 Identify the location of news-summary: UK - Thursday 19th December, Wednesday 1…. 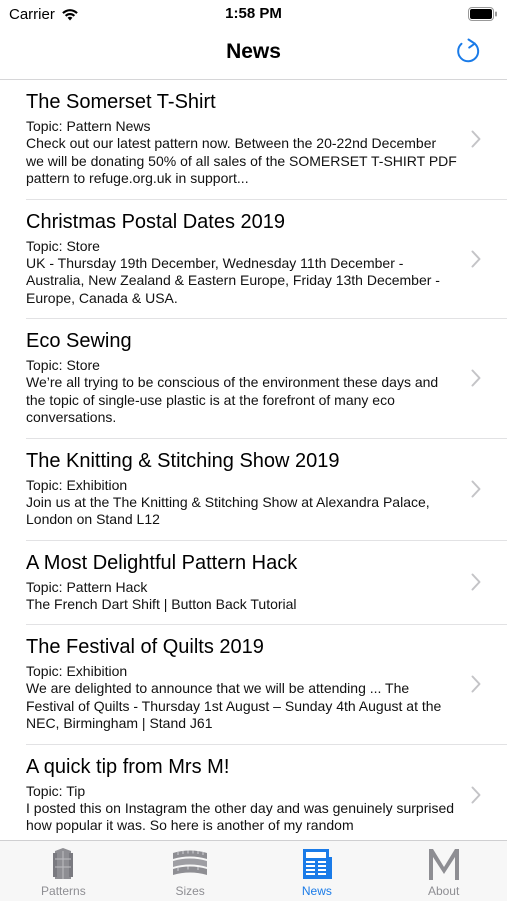
(233, 280).